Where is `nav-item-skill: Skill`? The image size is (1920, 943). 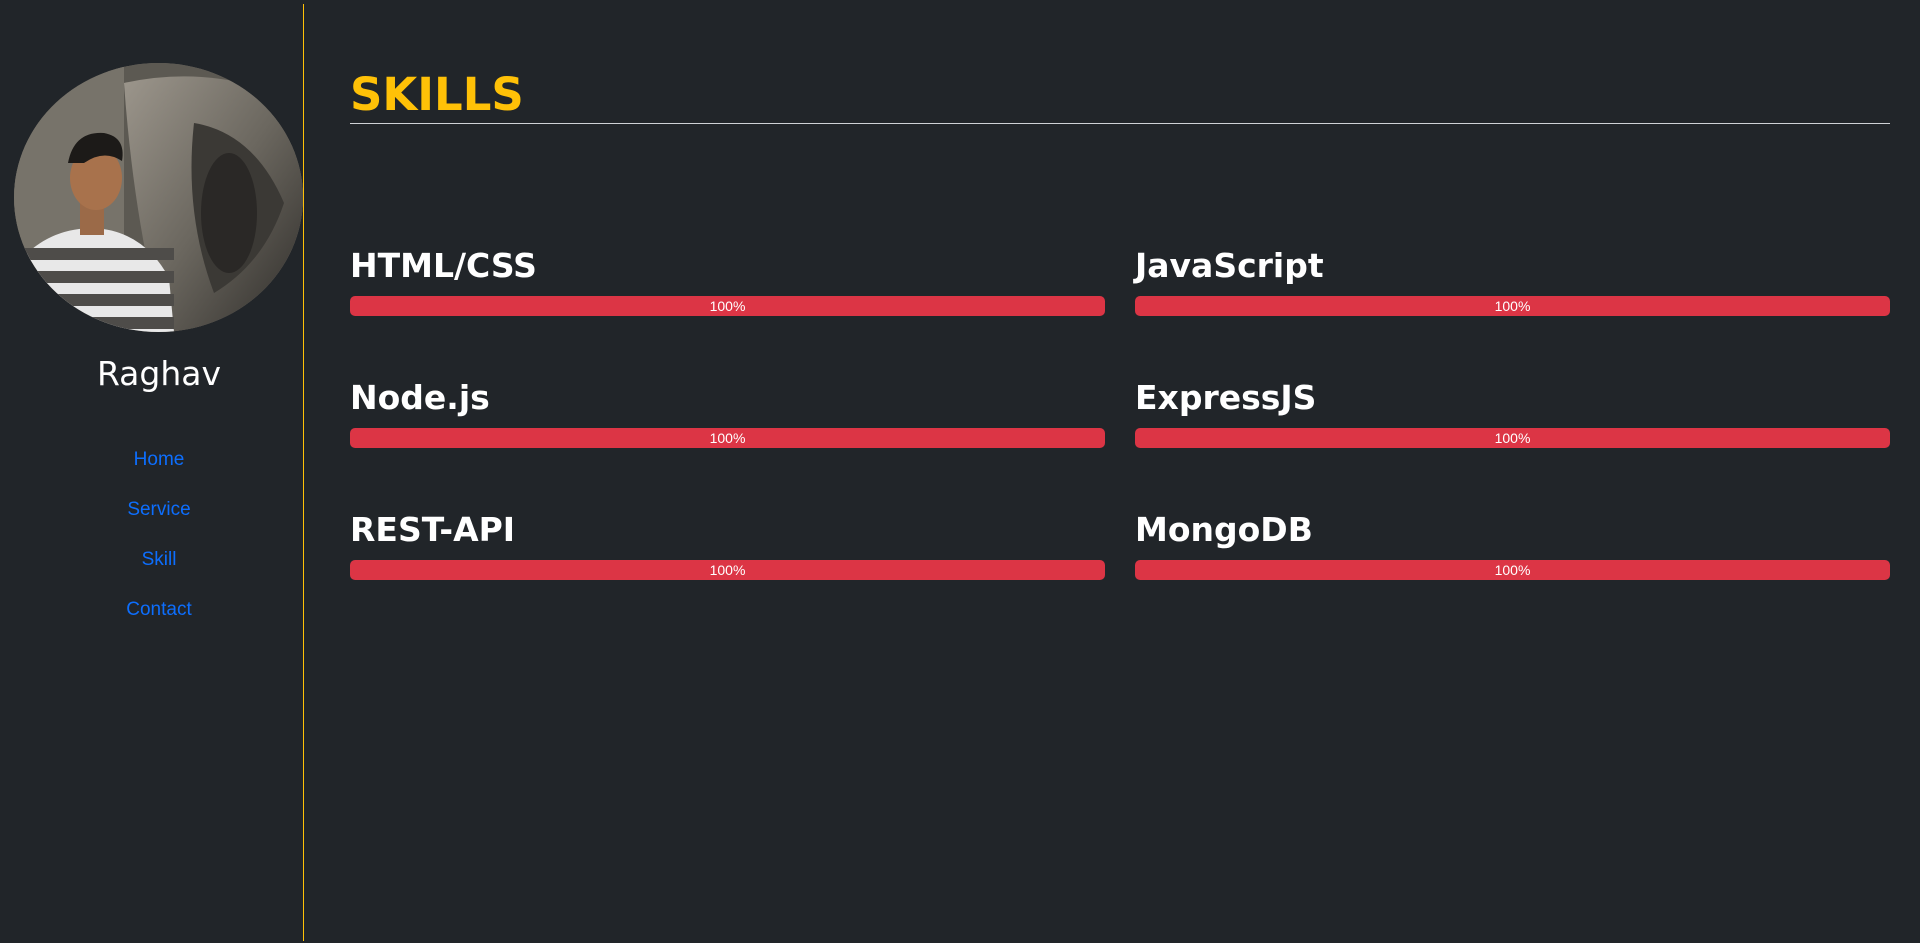
nav-item-skill: Skill is located at coordinates (159, 568).